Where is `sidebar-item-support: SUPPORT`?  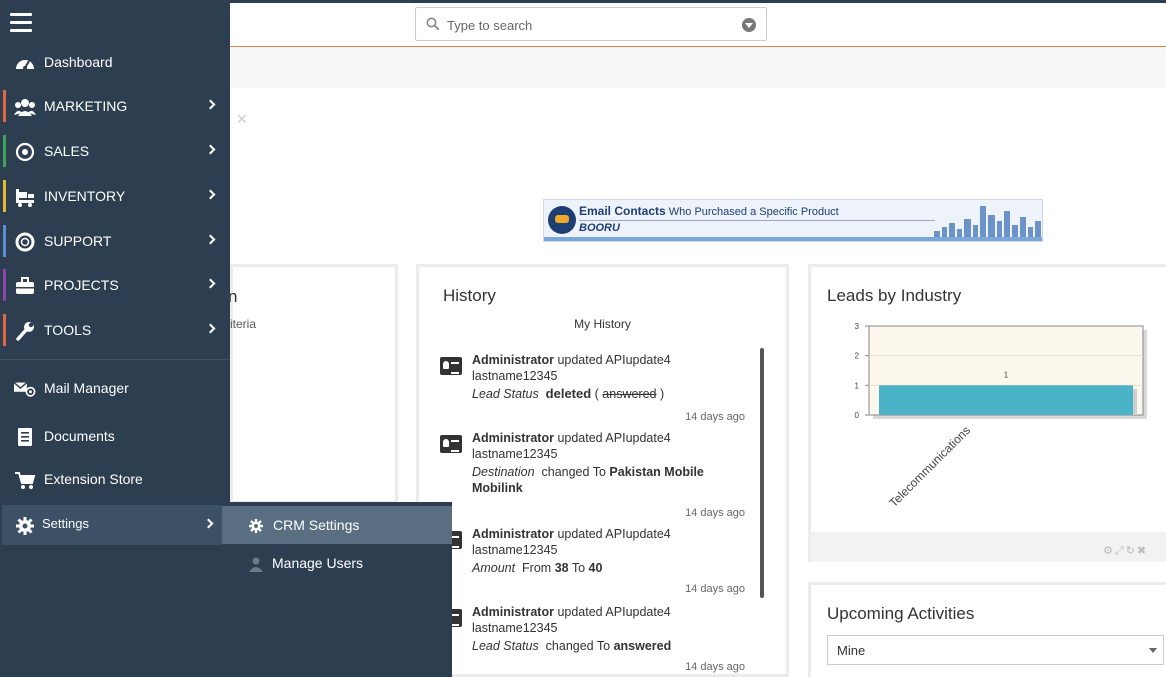 sidebar-item-support: SUPPORT is located at coordinates (115, 241).